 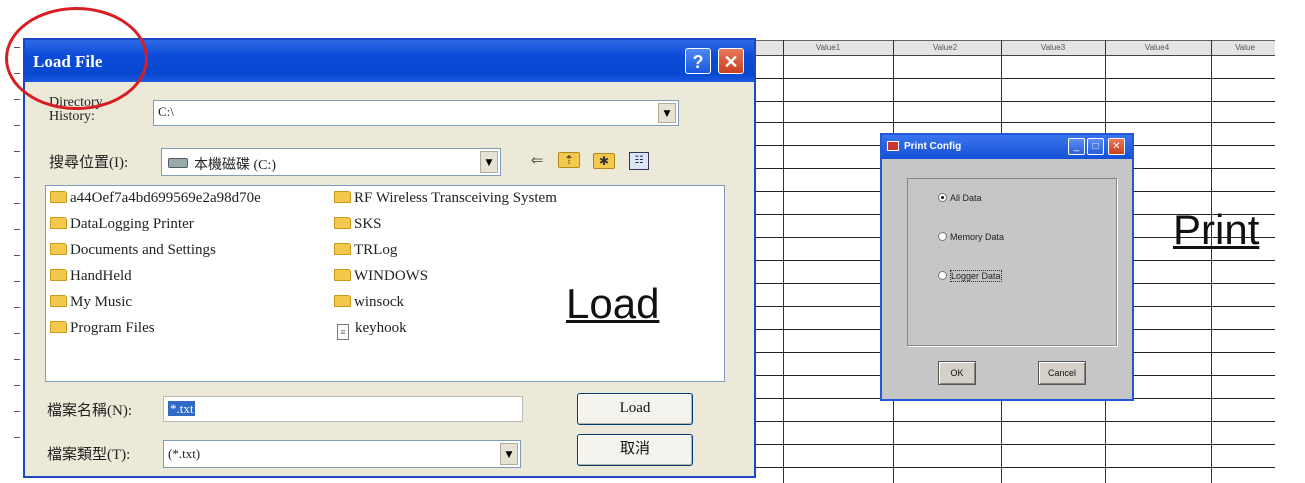 I want to click on column-header: Value1, so click(x=828, y=47).